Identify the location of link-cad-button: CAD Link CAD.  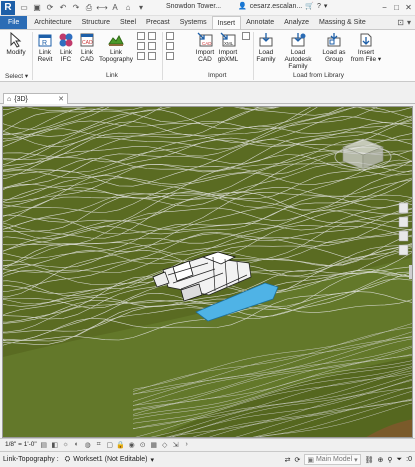
(87, 47).